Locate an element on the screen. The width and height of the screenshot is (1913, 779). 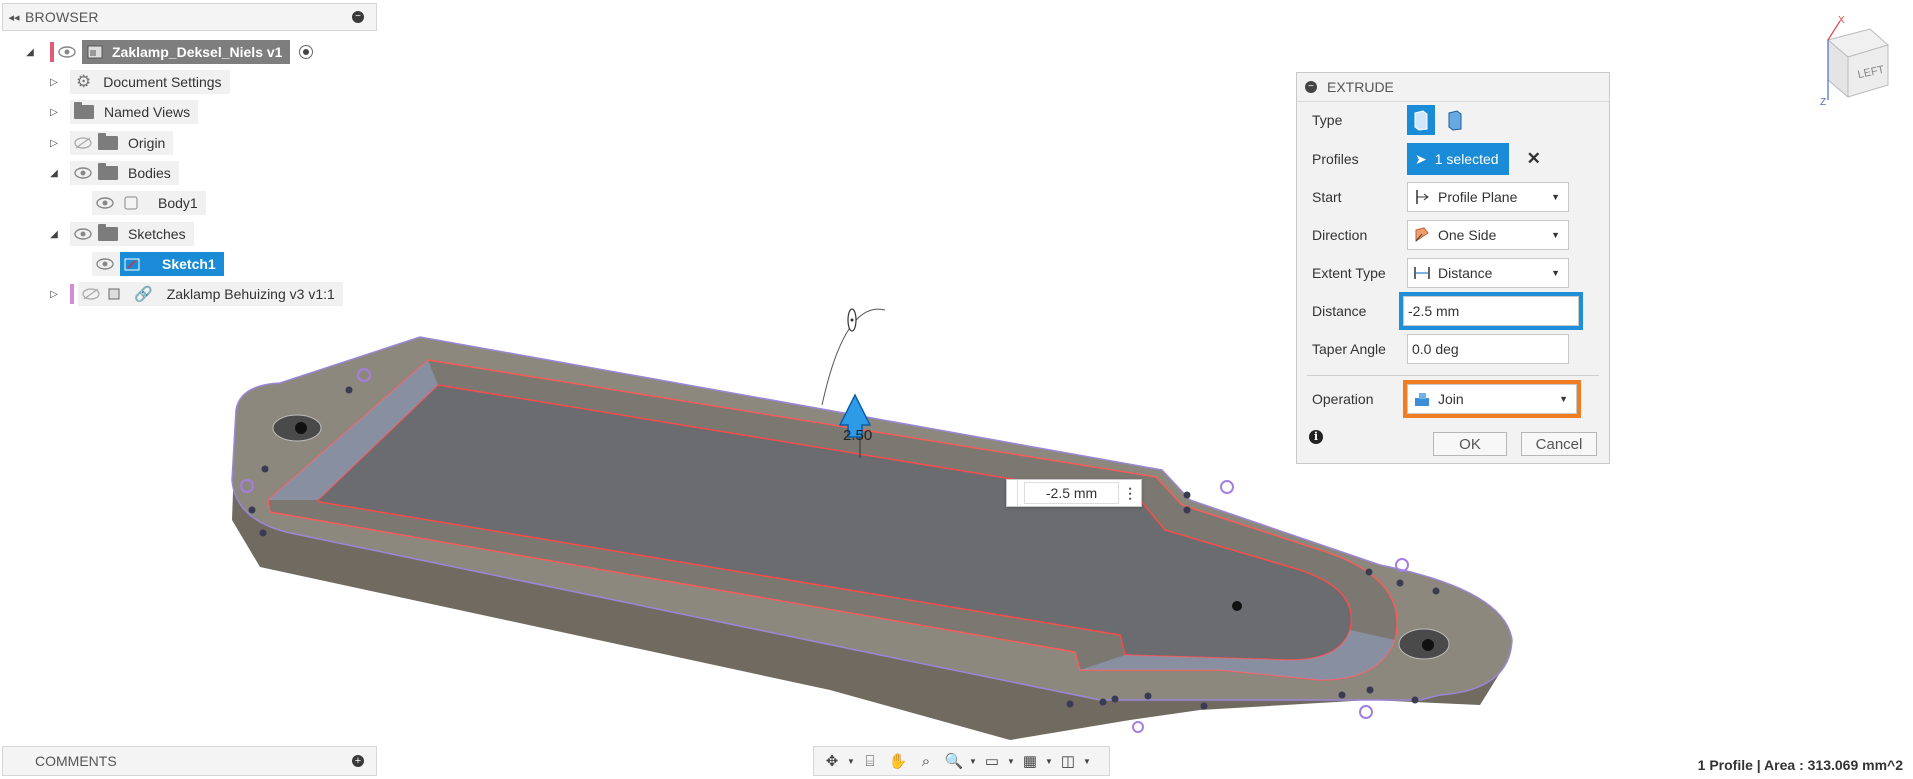
clear-selection-icon: ✕ is located at coordinates (1534, 159).